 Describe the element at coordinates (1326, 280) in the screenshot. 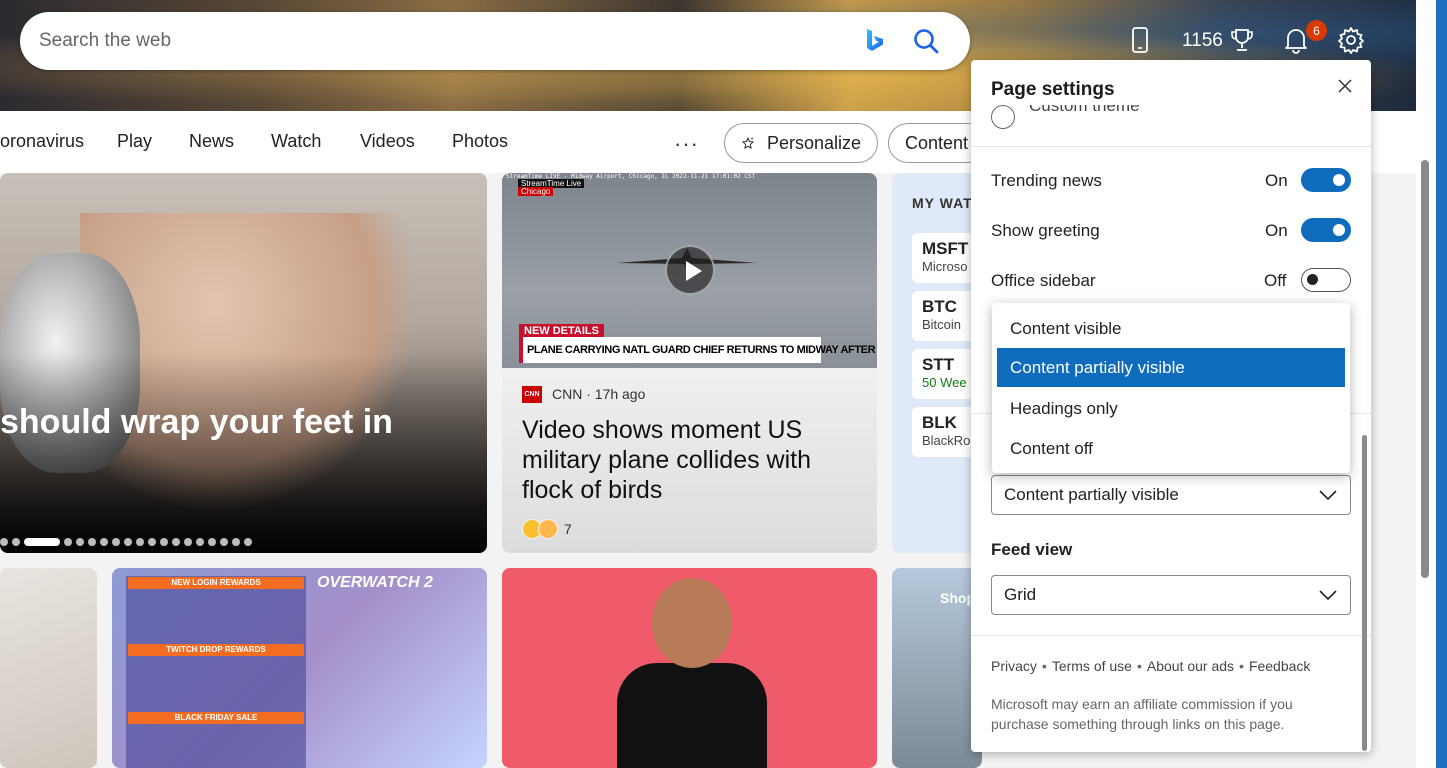

I see `office-sidebar-toggle` at that location.